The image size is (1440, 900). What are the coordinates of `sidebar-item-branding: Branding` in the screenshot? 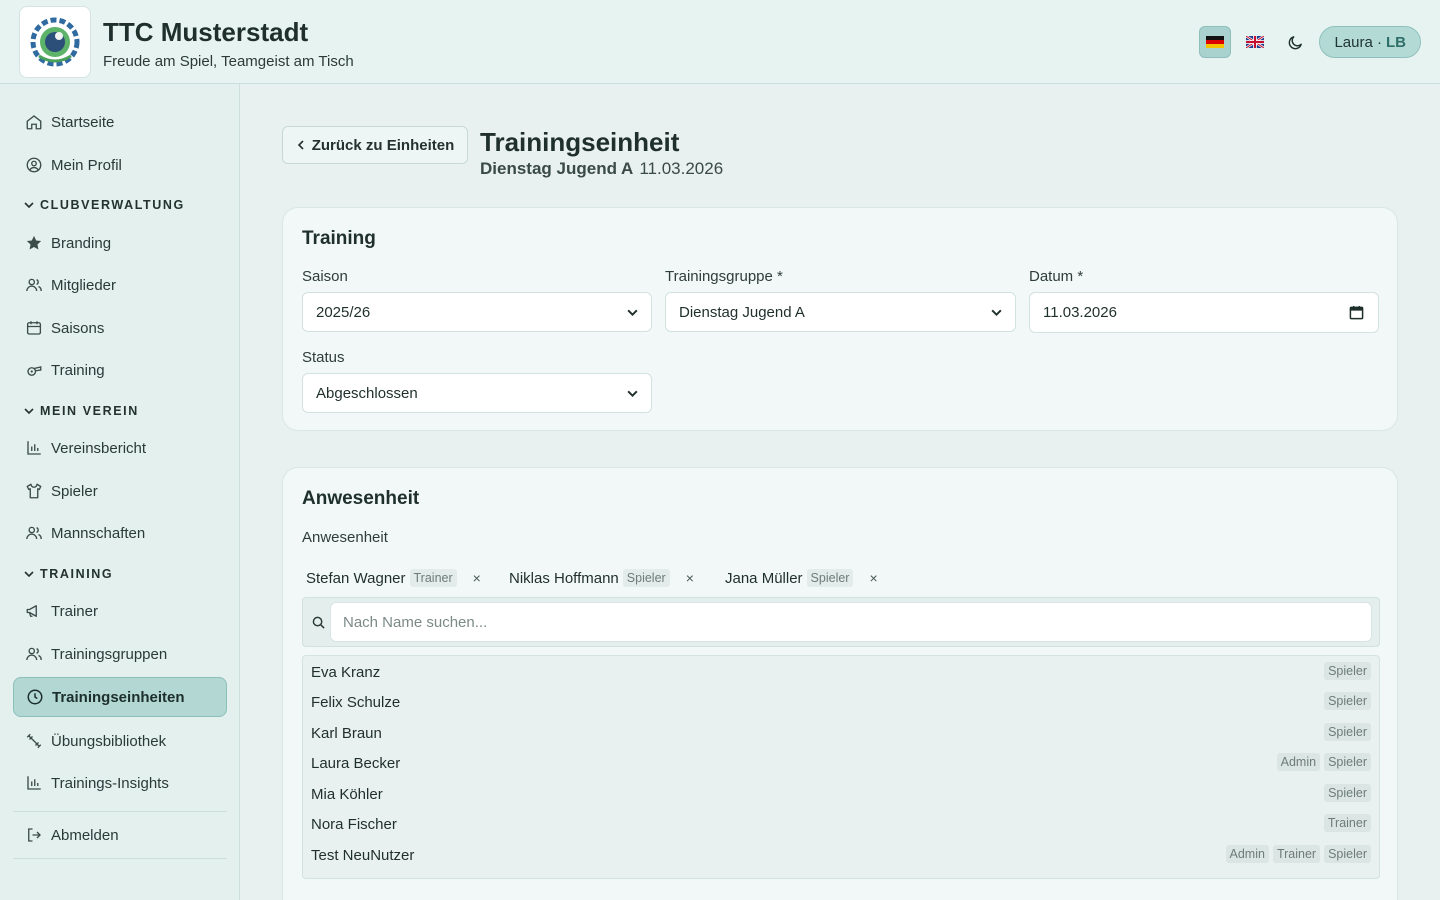 It's located at (120, 243).